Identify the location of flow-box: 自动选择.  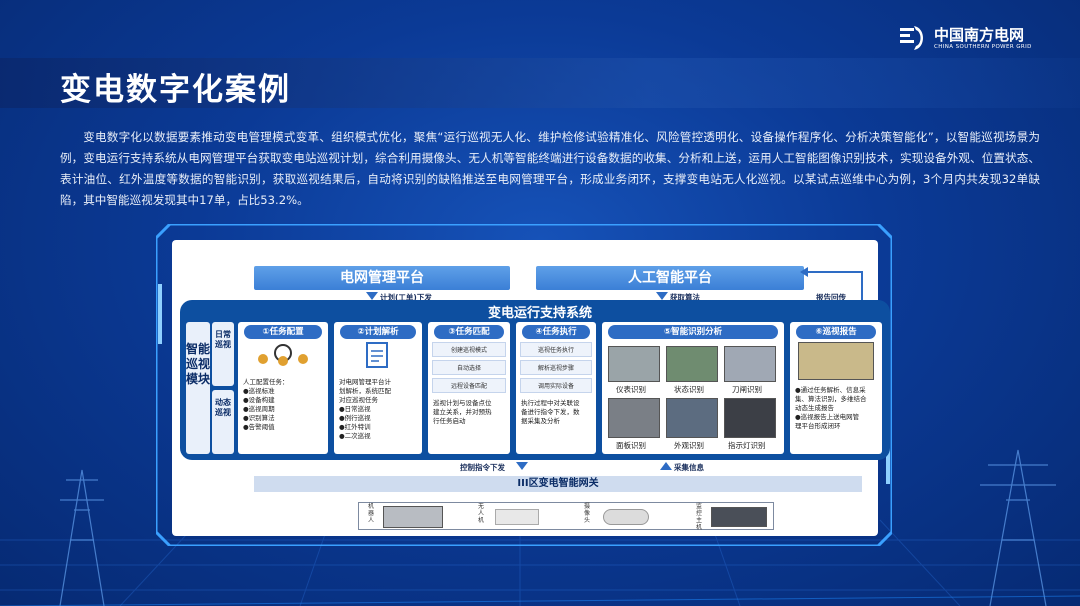
(469, 367).